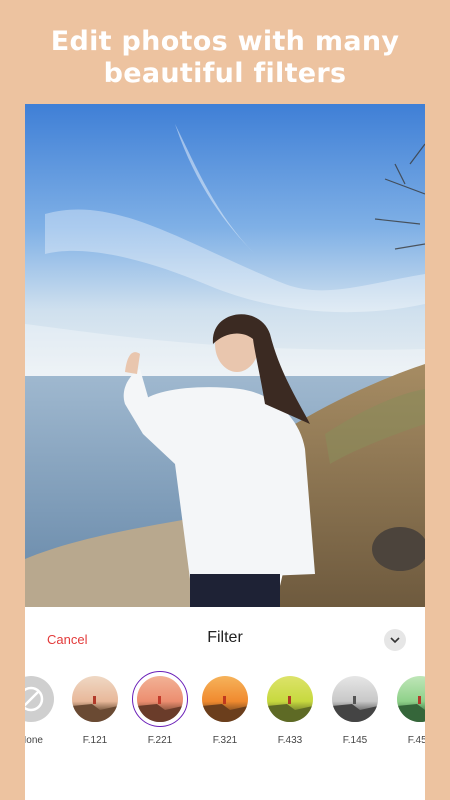 The height and width of the screenshot is (800, 450). What do you see at coordinates (225, 73) in the screenshot?
I see `headline-line-2: beautiful filters` at bounding box center [225, 73].